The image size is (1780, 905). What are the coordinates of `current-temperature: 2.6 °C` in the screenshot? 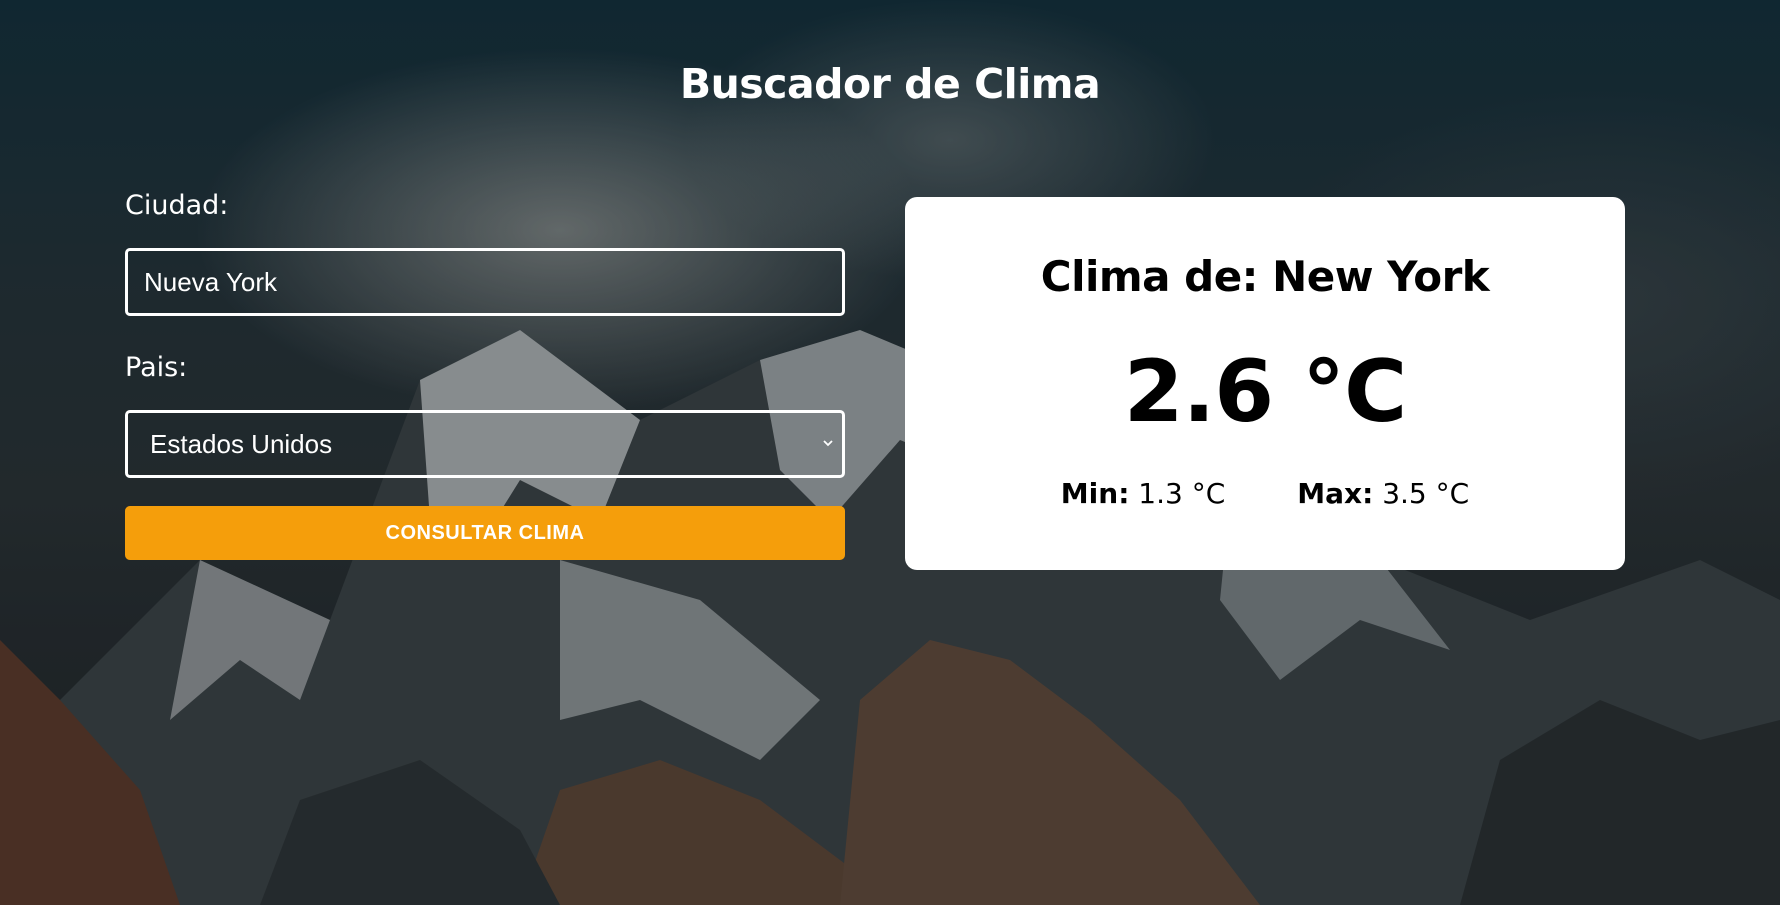 It's located at (1265, 392).